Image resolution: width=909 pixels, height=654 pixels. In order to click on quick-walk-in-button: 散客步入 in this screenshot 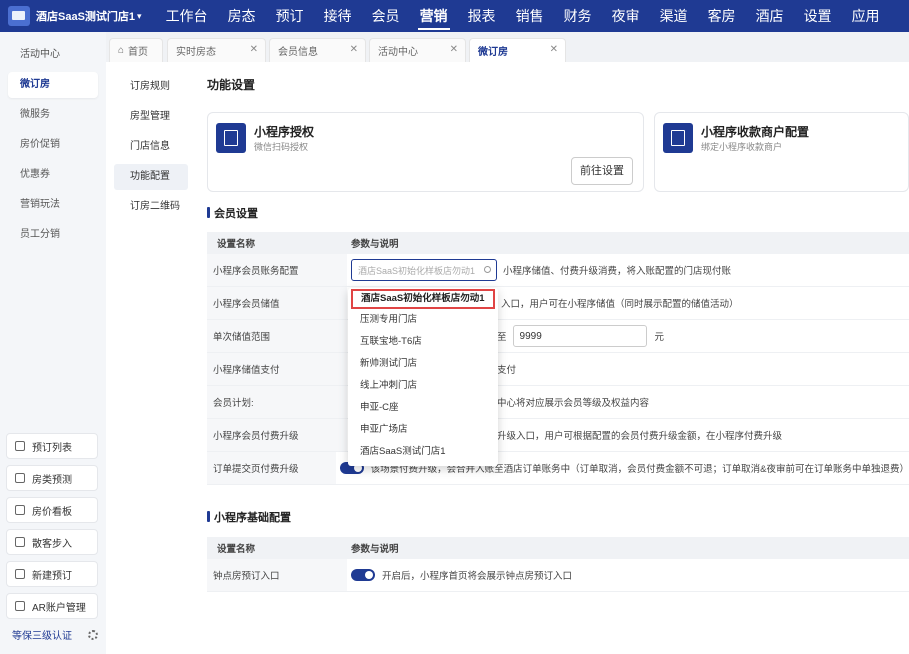, I will do `click(52, 542)`.